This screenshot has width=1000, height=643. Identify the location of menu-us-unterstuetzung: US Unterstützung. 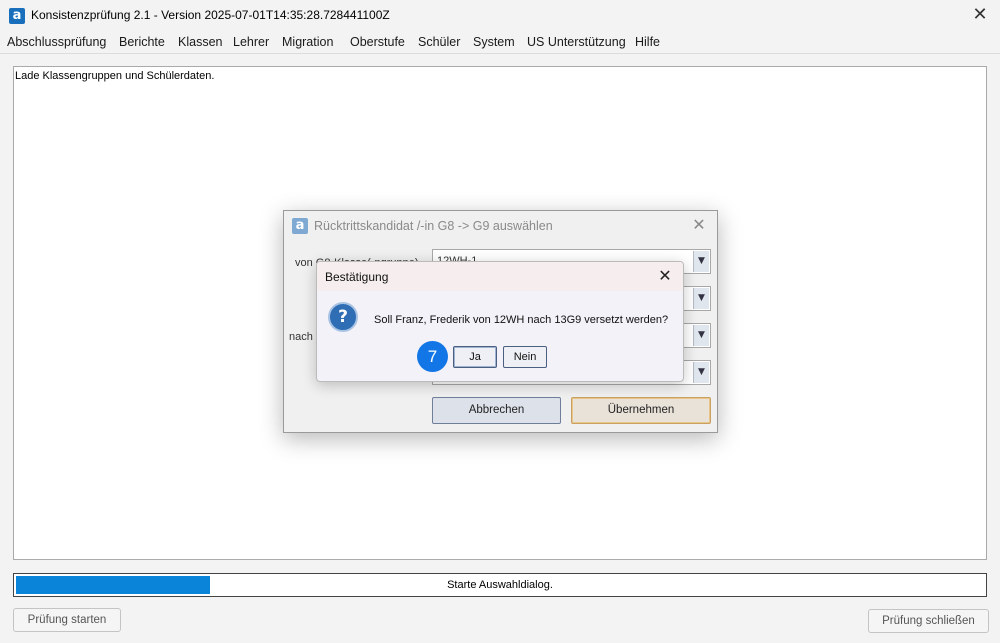
(576, 42).